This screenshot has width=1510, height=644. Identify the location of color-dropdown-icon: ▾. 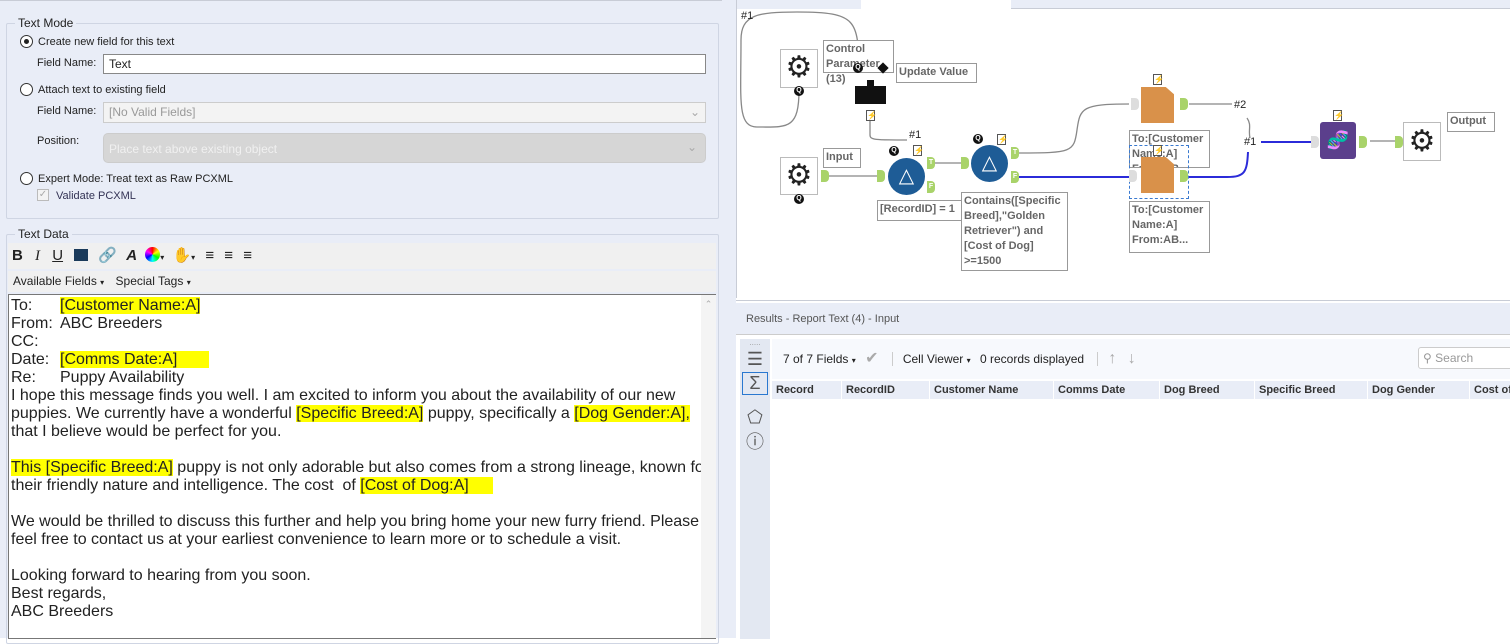
(162, 257).